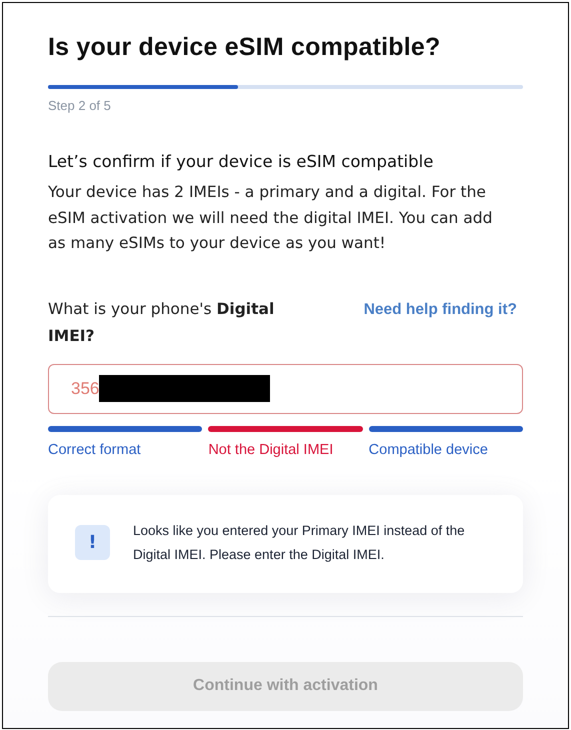 The image size is (571, 730). Describe the element at coordinates (285, 389) in the screenshot. I see `imei-field: 356` at that location.